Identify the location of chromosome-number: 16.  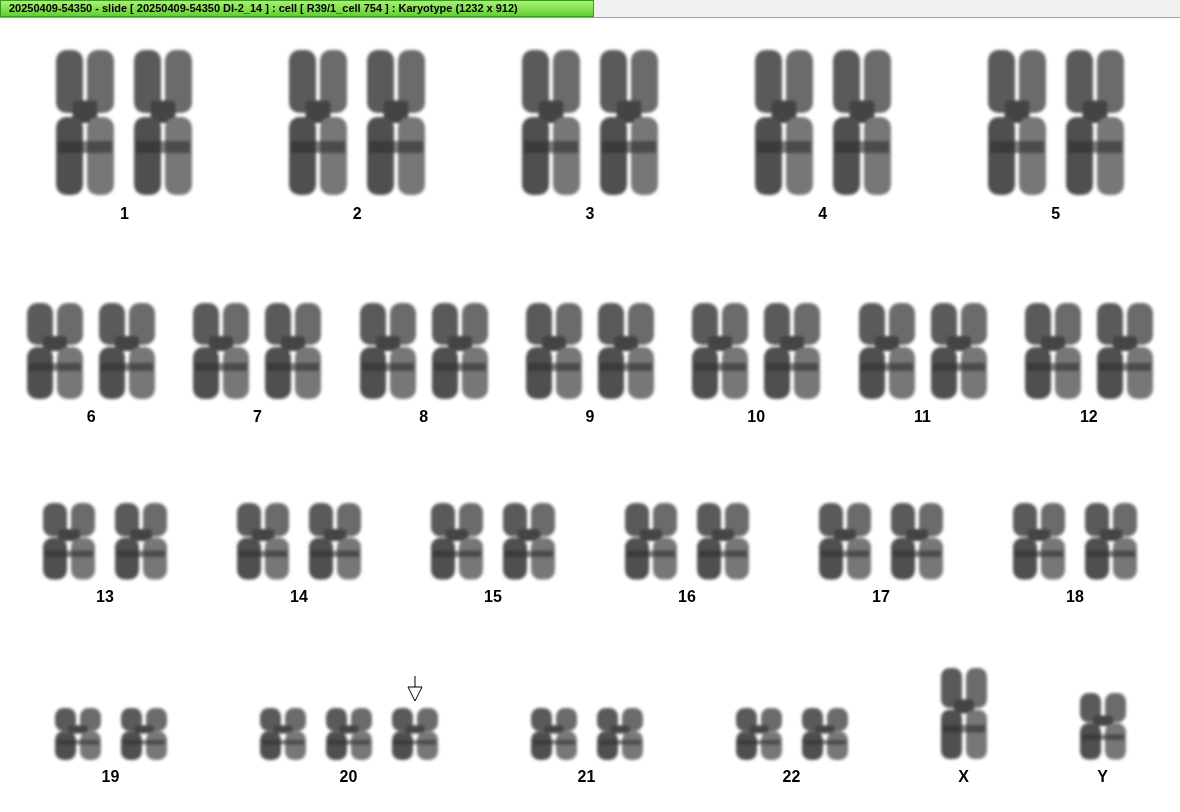
(687, 597).